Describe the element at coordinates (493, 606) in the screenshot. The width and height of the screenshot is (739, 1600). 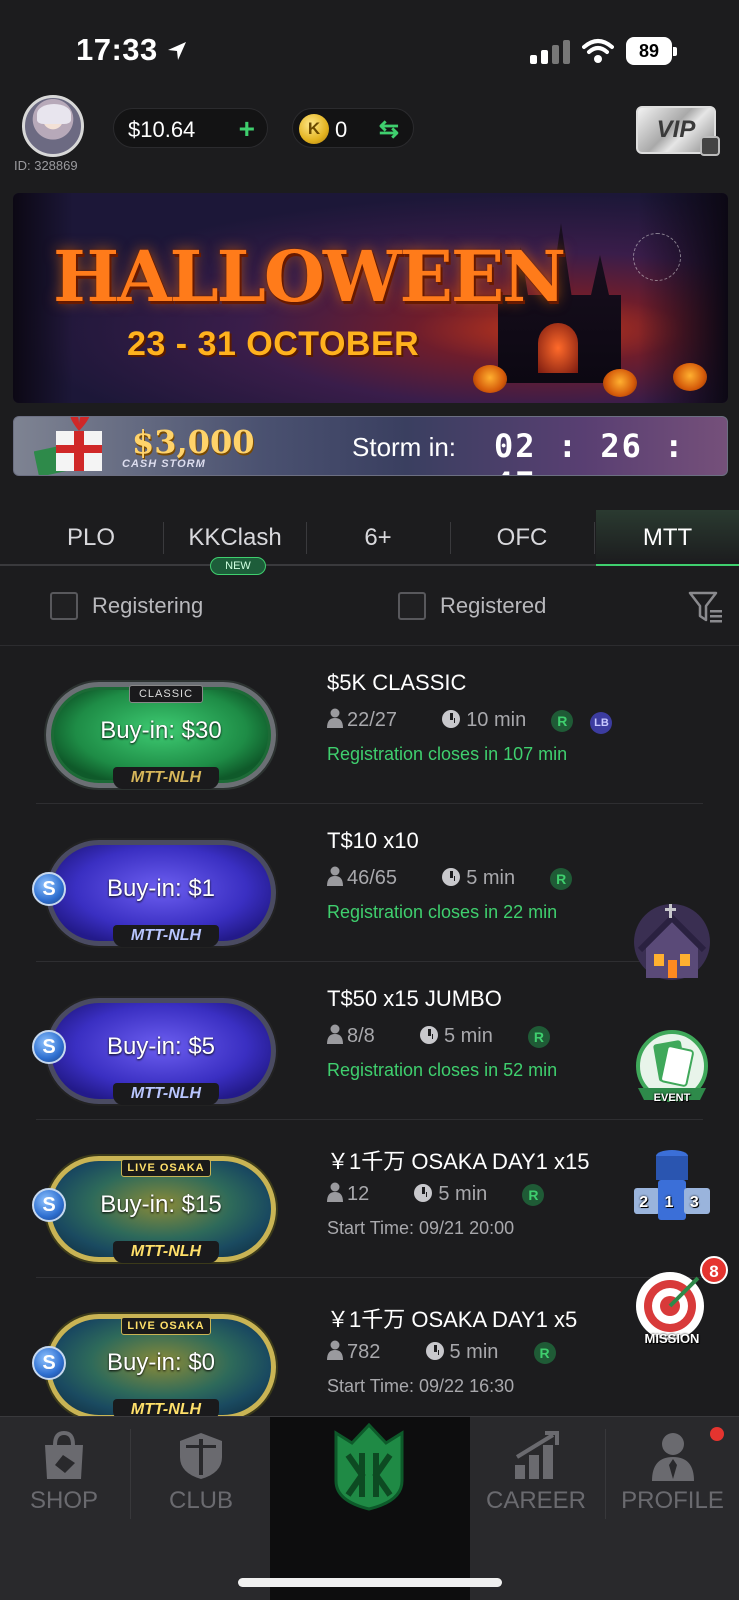
I see `registered-label: Registered` at that location.